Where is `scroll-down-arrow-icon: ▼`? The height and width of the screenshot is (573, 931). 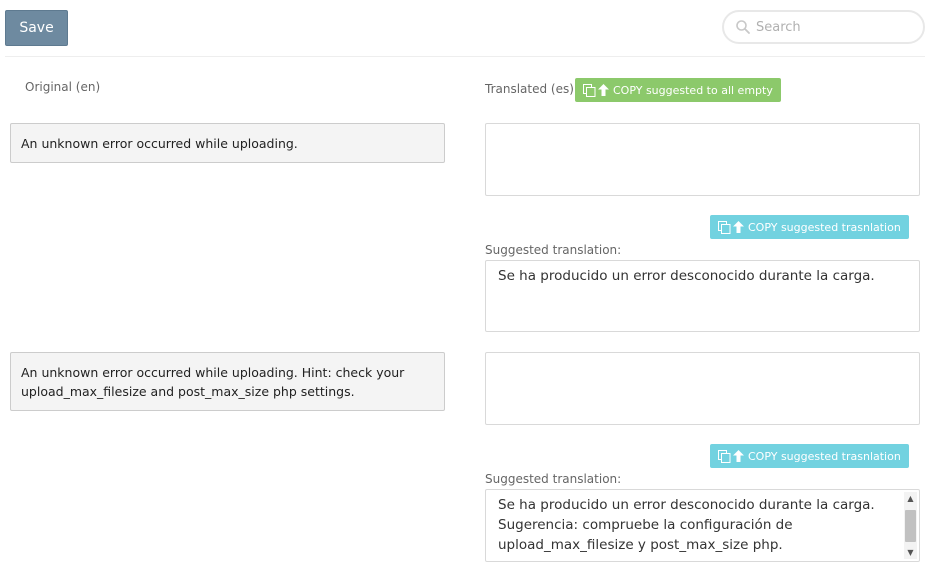
scroll-down-arrow-icon: ▼ is located at coordinates (910, 552).